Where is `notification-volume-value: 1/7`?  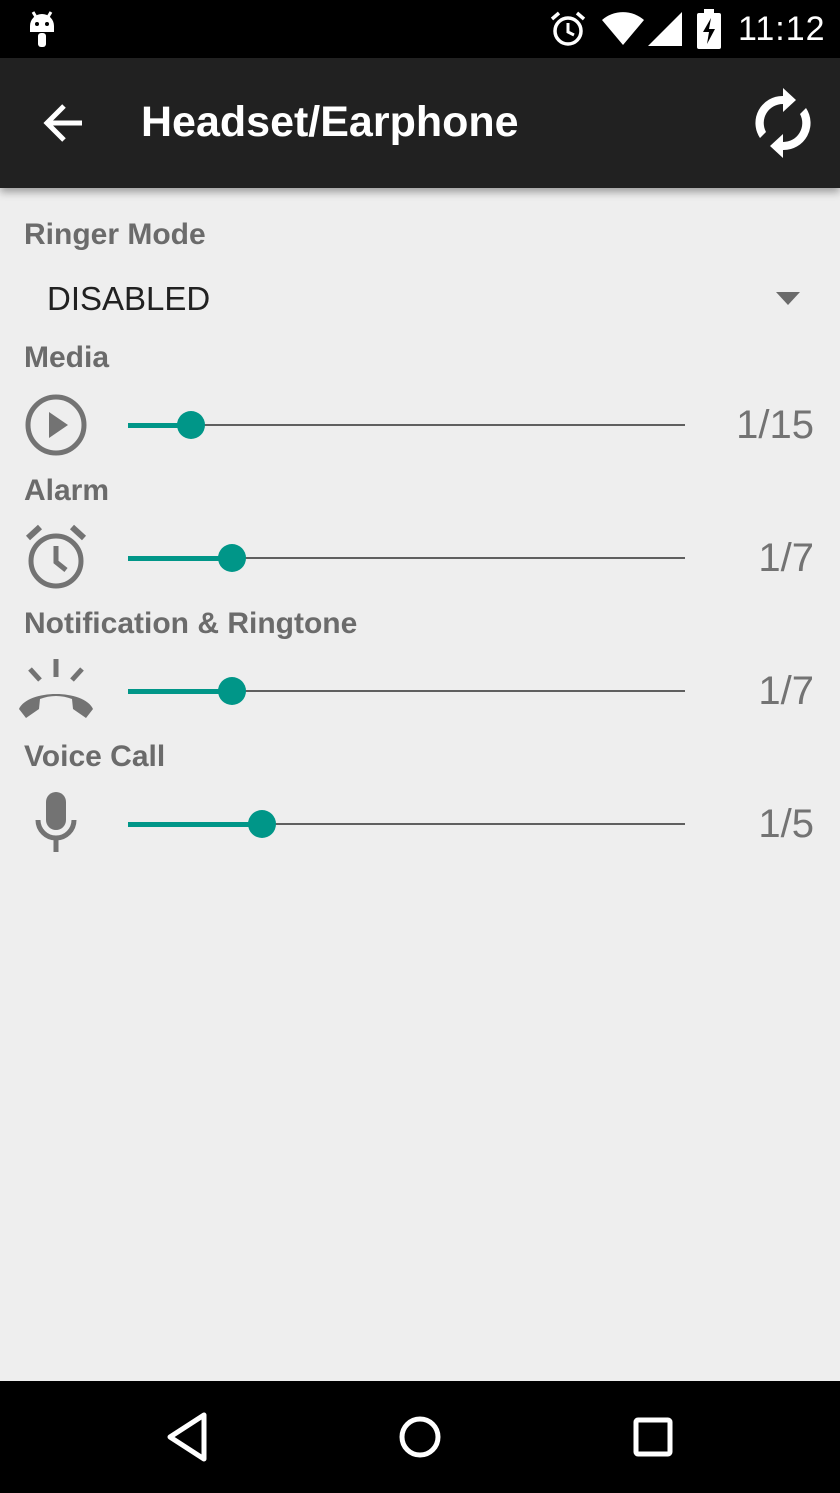 notification-volume-value: 1/7 is located at coordinates (786, 691).